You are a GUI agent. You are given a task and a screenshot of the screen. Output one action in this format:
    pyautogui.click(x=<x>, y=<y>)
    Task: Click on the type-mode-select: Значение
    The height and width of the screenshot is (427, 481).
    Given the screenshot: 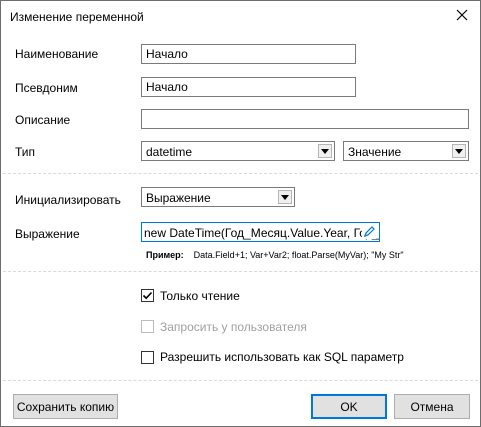 What is the action you would take?
    pyautogui.click(x=406, y=151)
    